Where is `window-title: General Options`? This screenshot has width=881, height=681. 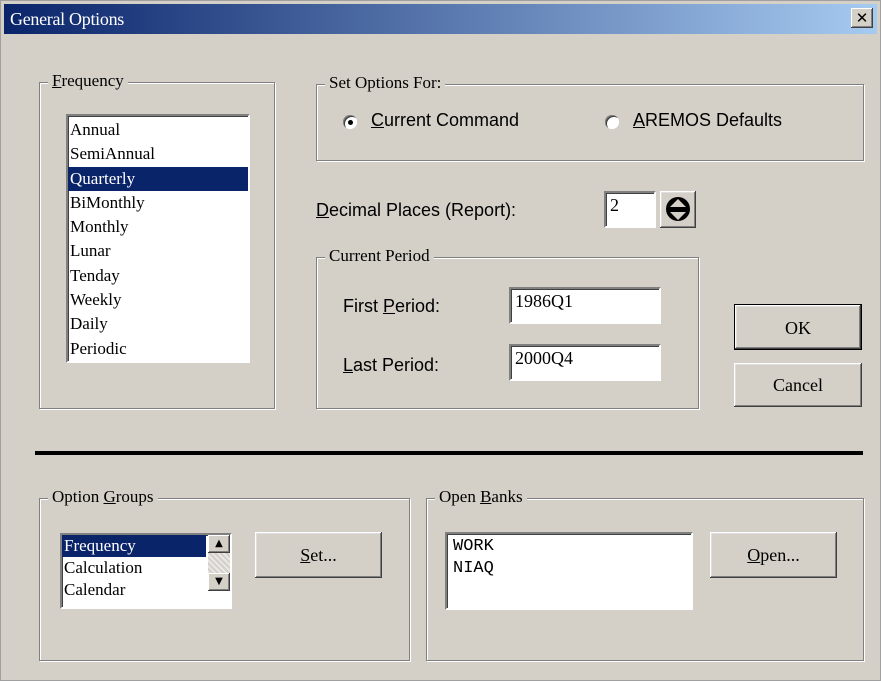 window-title: General Options is located at coordinates (67, 19).